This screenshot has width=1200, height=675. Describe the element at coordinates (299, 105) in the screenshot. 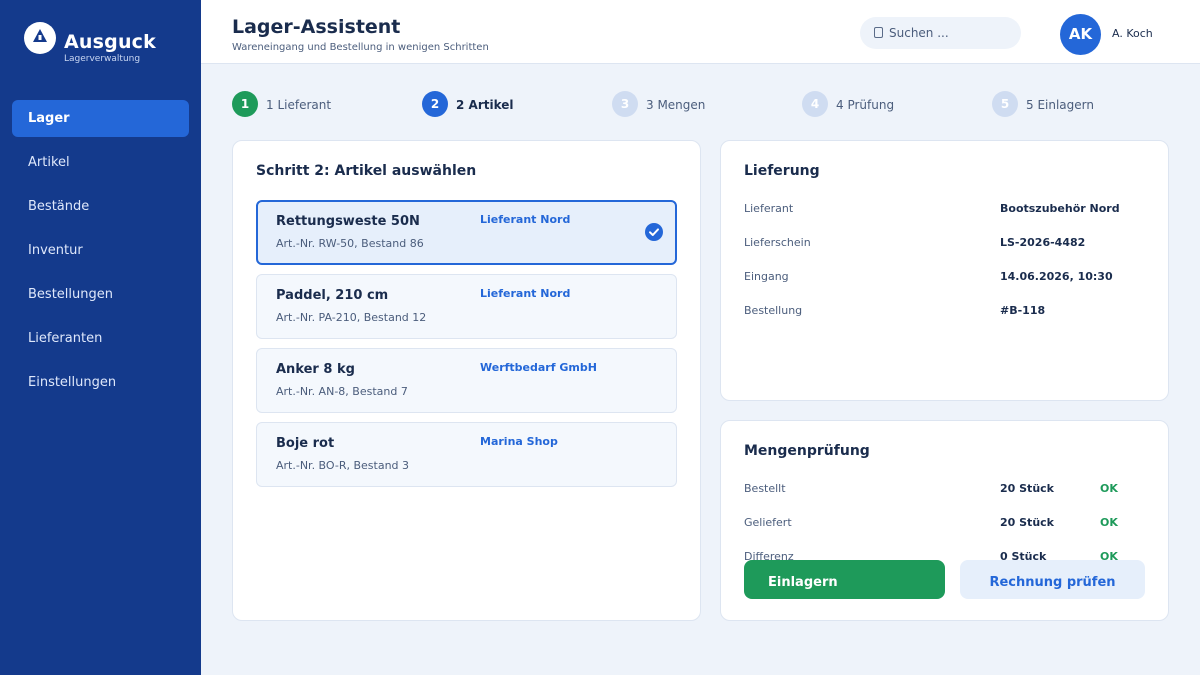

I see `step-label: 1 Lieferant` at that location.